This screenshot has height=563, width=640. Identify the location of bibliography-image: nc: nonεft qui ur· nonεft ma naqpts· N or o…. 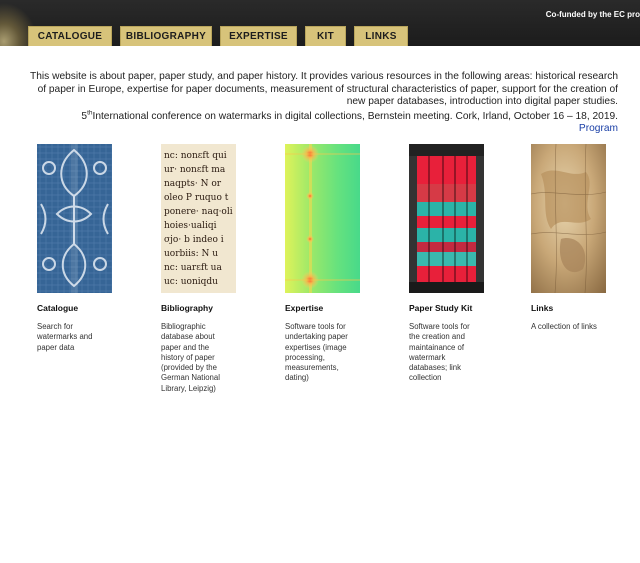
(198, 218).